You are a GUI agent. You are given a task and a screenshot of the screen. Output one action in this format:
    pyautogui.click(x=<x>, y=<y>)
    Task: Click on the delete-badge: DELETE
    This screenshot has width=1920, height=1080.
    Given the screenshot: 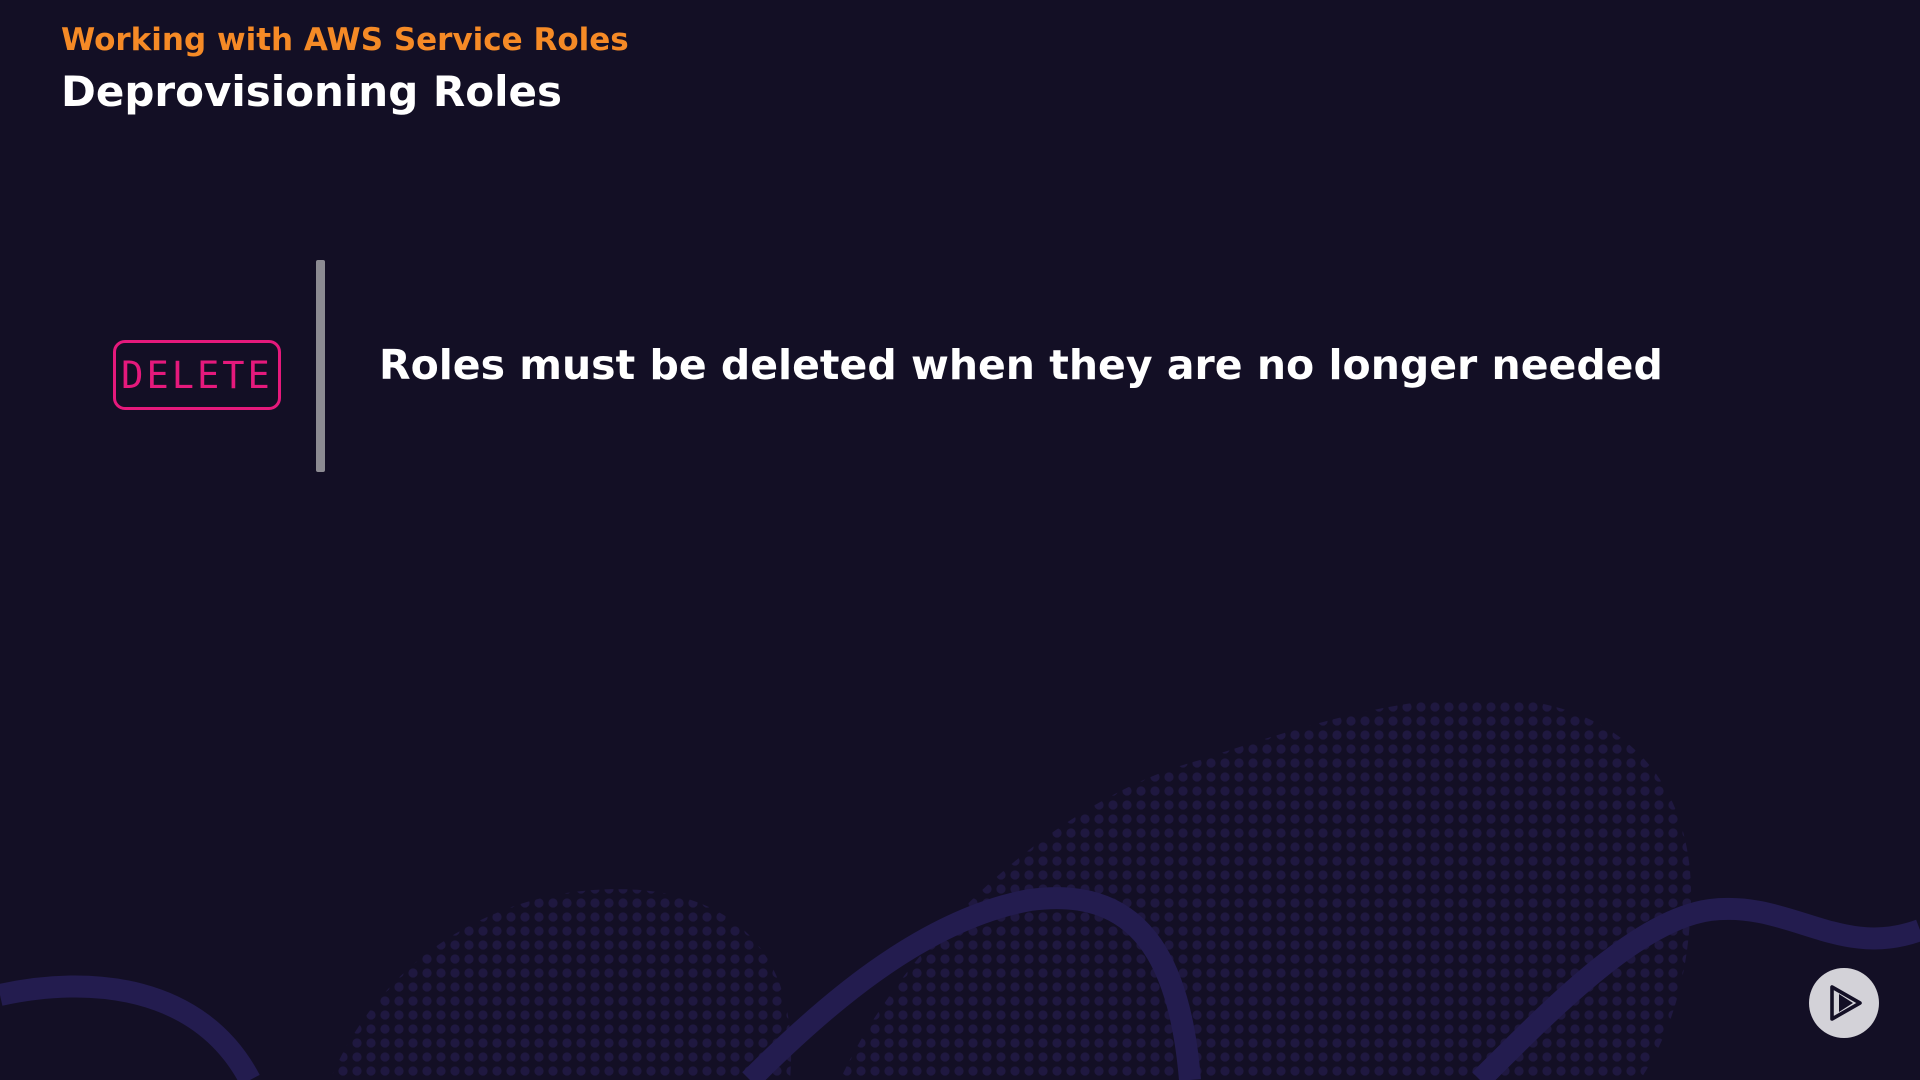 What is the action you would take?
    pyautogui.click(x=197, y=375)
    